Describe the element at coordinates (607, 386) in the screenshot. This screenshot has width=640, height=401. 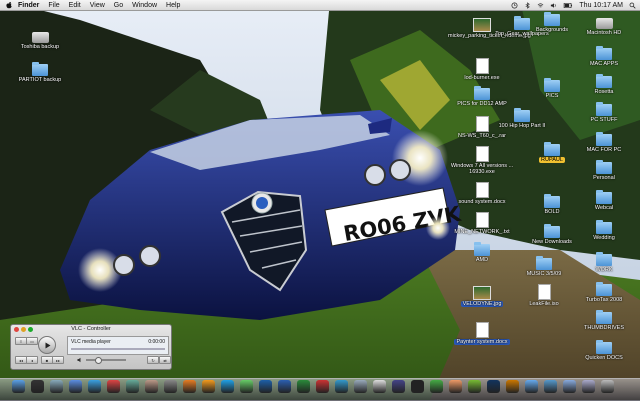
I see `dock-trash-icon` at that location.